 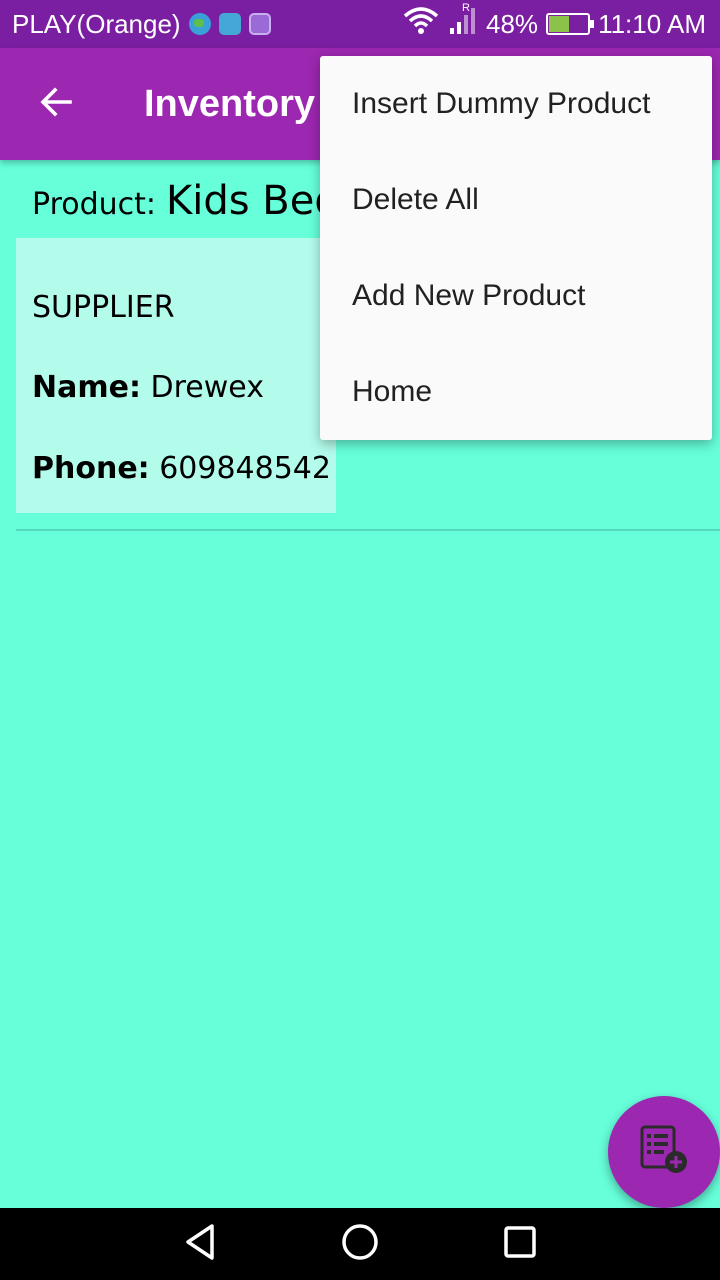 I want to click on nav-recents-button, so click(x=520, y=1244).